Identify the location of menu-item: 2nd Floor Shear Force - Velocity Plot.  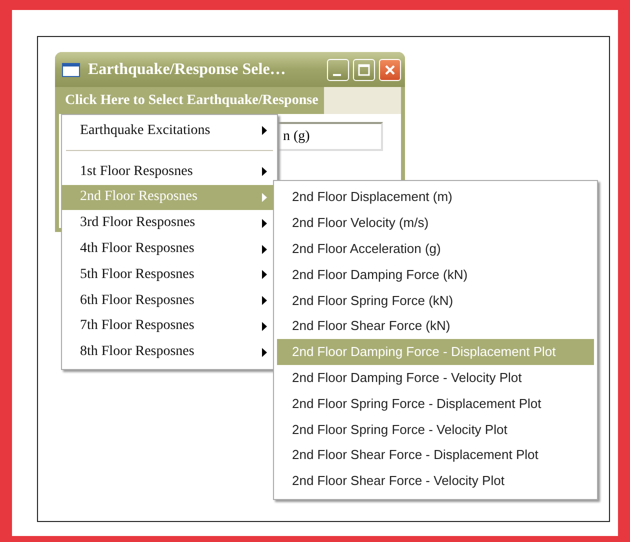
(435, 481).